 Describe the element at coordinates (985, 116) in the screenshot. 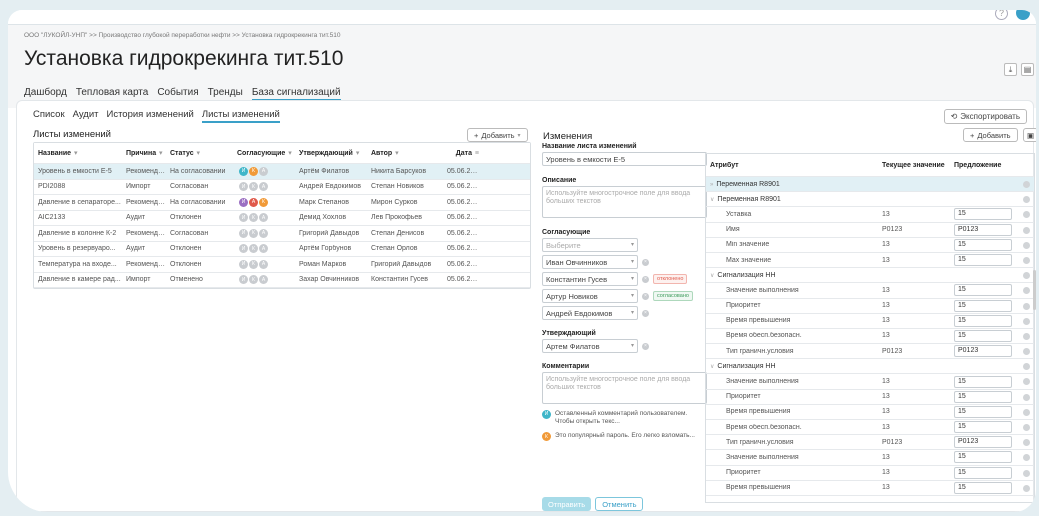

I see `export-button: ⟲ Экспортировать` at that location.